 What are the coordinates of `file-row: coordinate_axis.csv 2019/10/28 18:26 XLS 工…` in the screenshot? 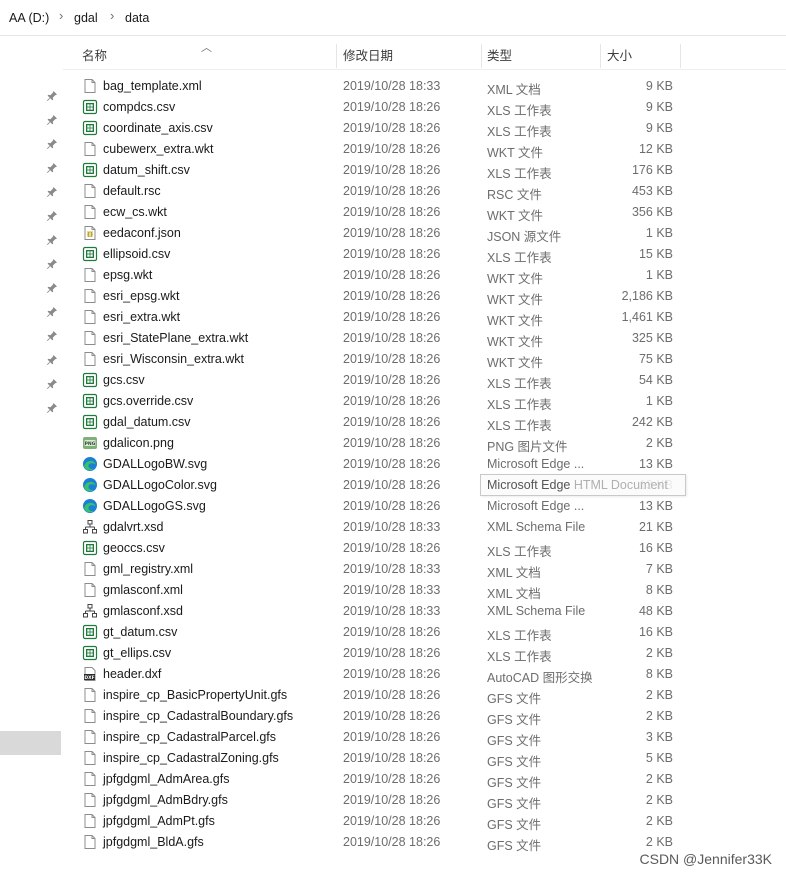 It's located at (424, 128).